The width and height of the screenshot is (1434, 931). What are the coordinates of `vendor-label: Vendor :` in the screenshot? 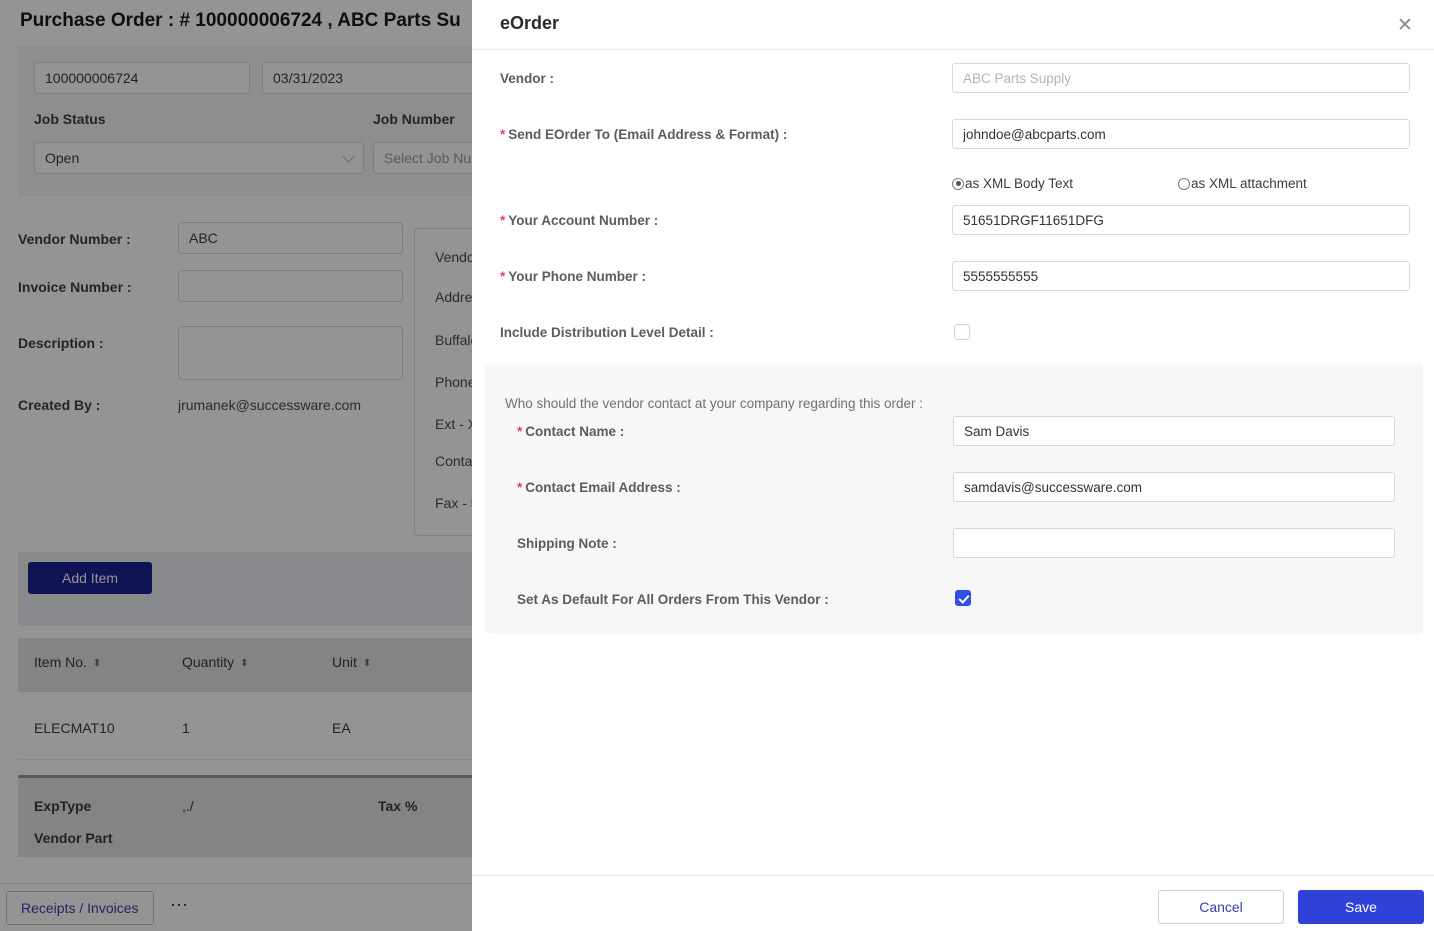 It's located at (527, 78).